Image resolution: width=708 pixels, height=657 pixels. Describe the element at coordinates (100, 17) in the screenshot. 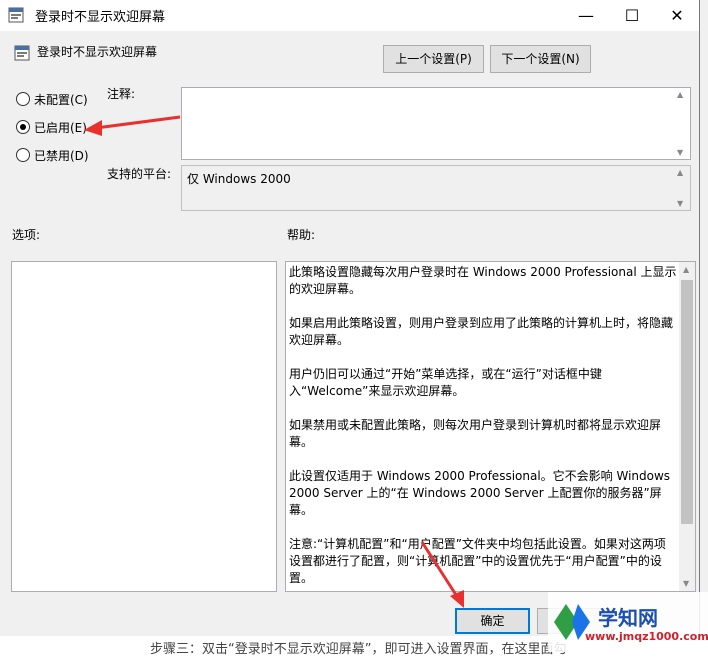

I see `window-title: 登录时不显示欢迎屏幕` at that location.